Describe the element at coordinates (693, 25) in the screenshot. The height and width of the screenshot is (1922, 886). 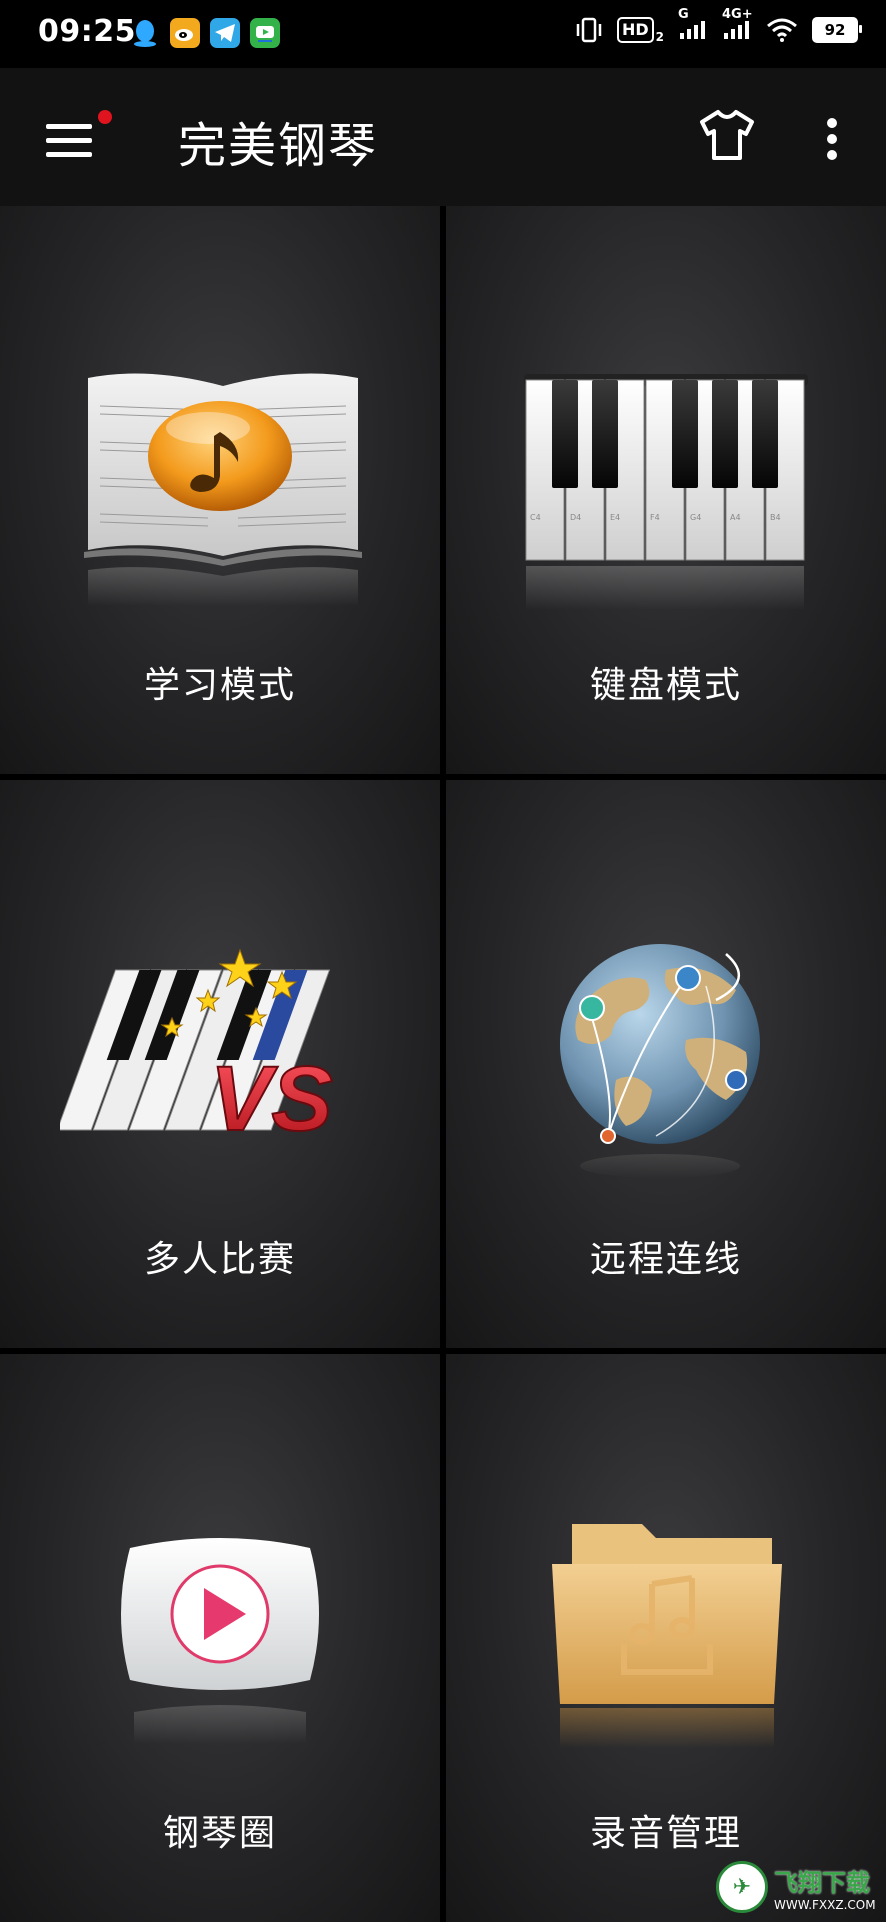
I see `signal-1: G` at that location.